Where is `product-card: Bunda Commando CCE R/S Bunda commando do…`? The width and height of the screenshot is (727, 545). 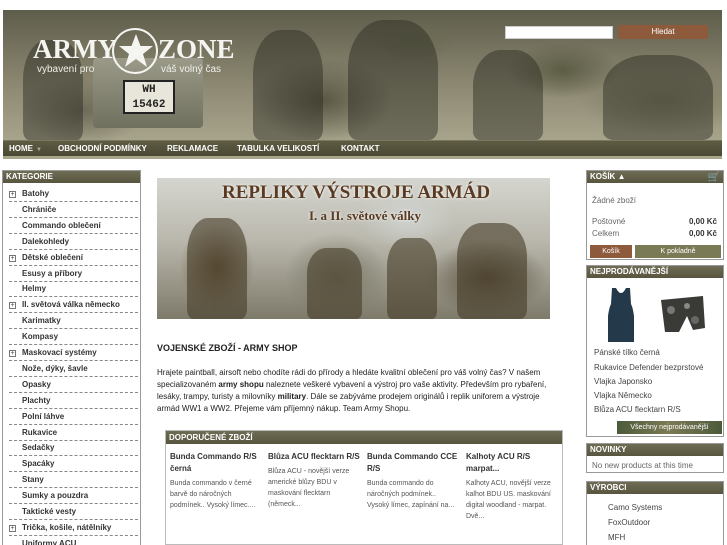
product-card: Bunda Commando CCE R/S Bunda commando do… is located at coordinates (413, 481).